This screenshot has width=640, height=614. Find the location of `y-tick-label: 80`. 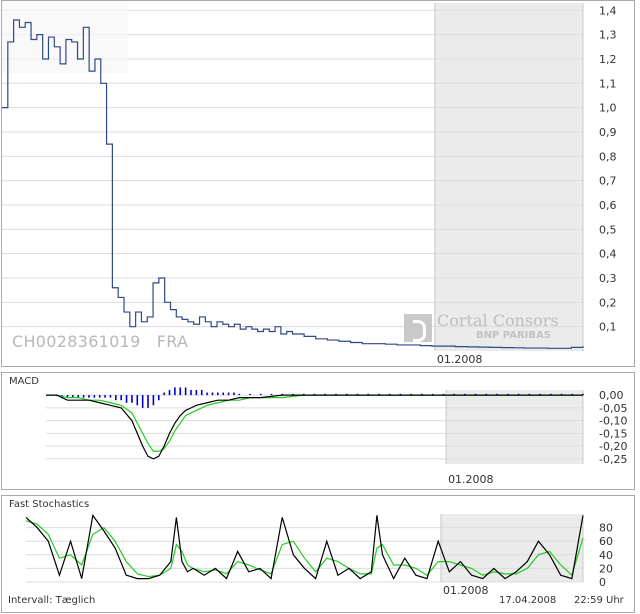

y-tick-label: 80 is located at coordinates (606, 528).